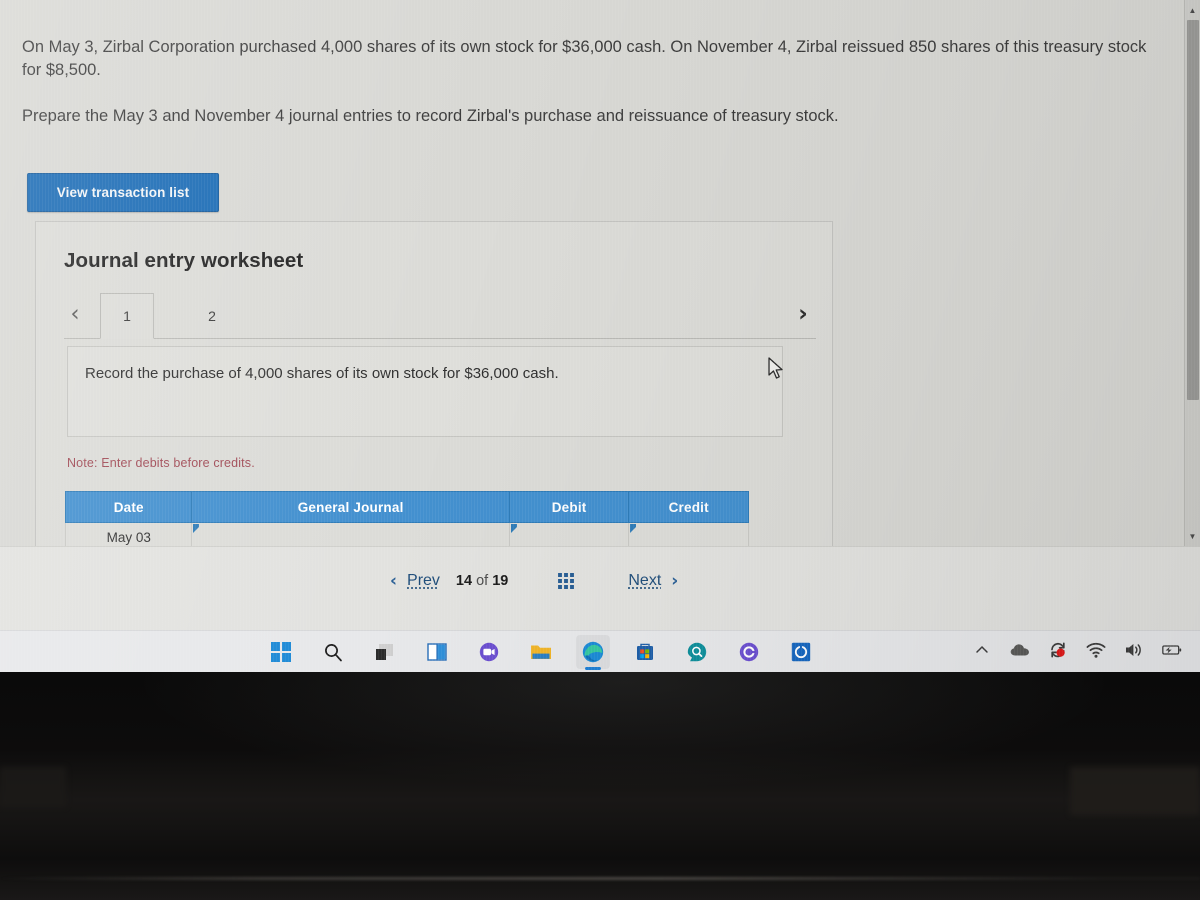  What do you see at coordinates (184, 260) in the screenshot?
I see `worksheet-title: Journal entry worksheet` at bounding box center [184, 260].